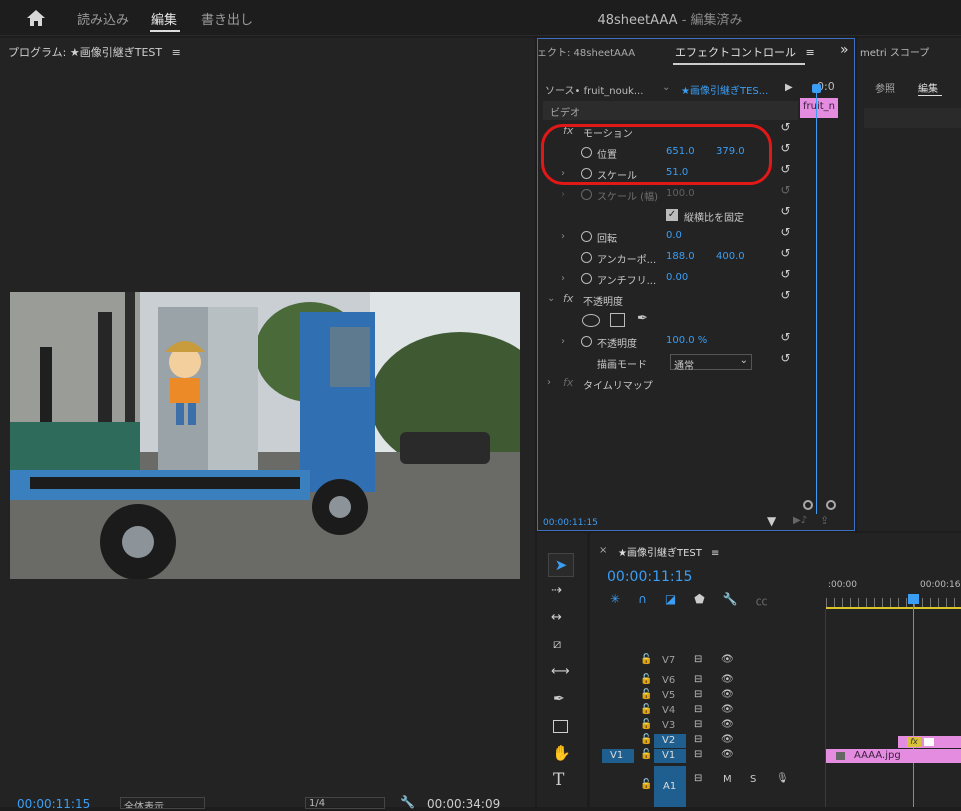 The width and height of the screenshot is (961, 811). What do you see at coordinates (616, 755) in the screenshot?
I see `source-patch-v1: V1` at bounding box center [616, 755].